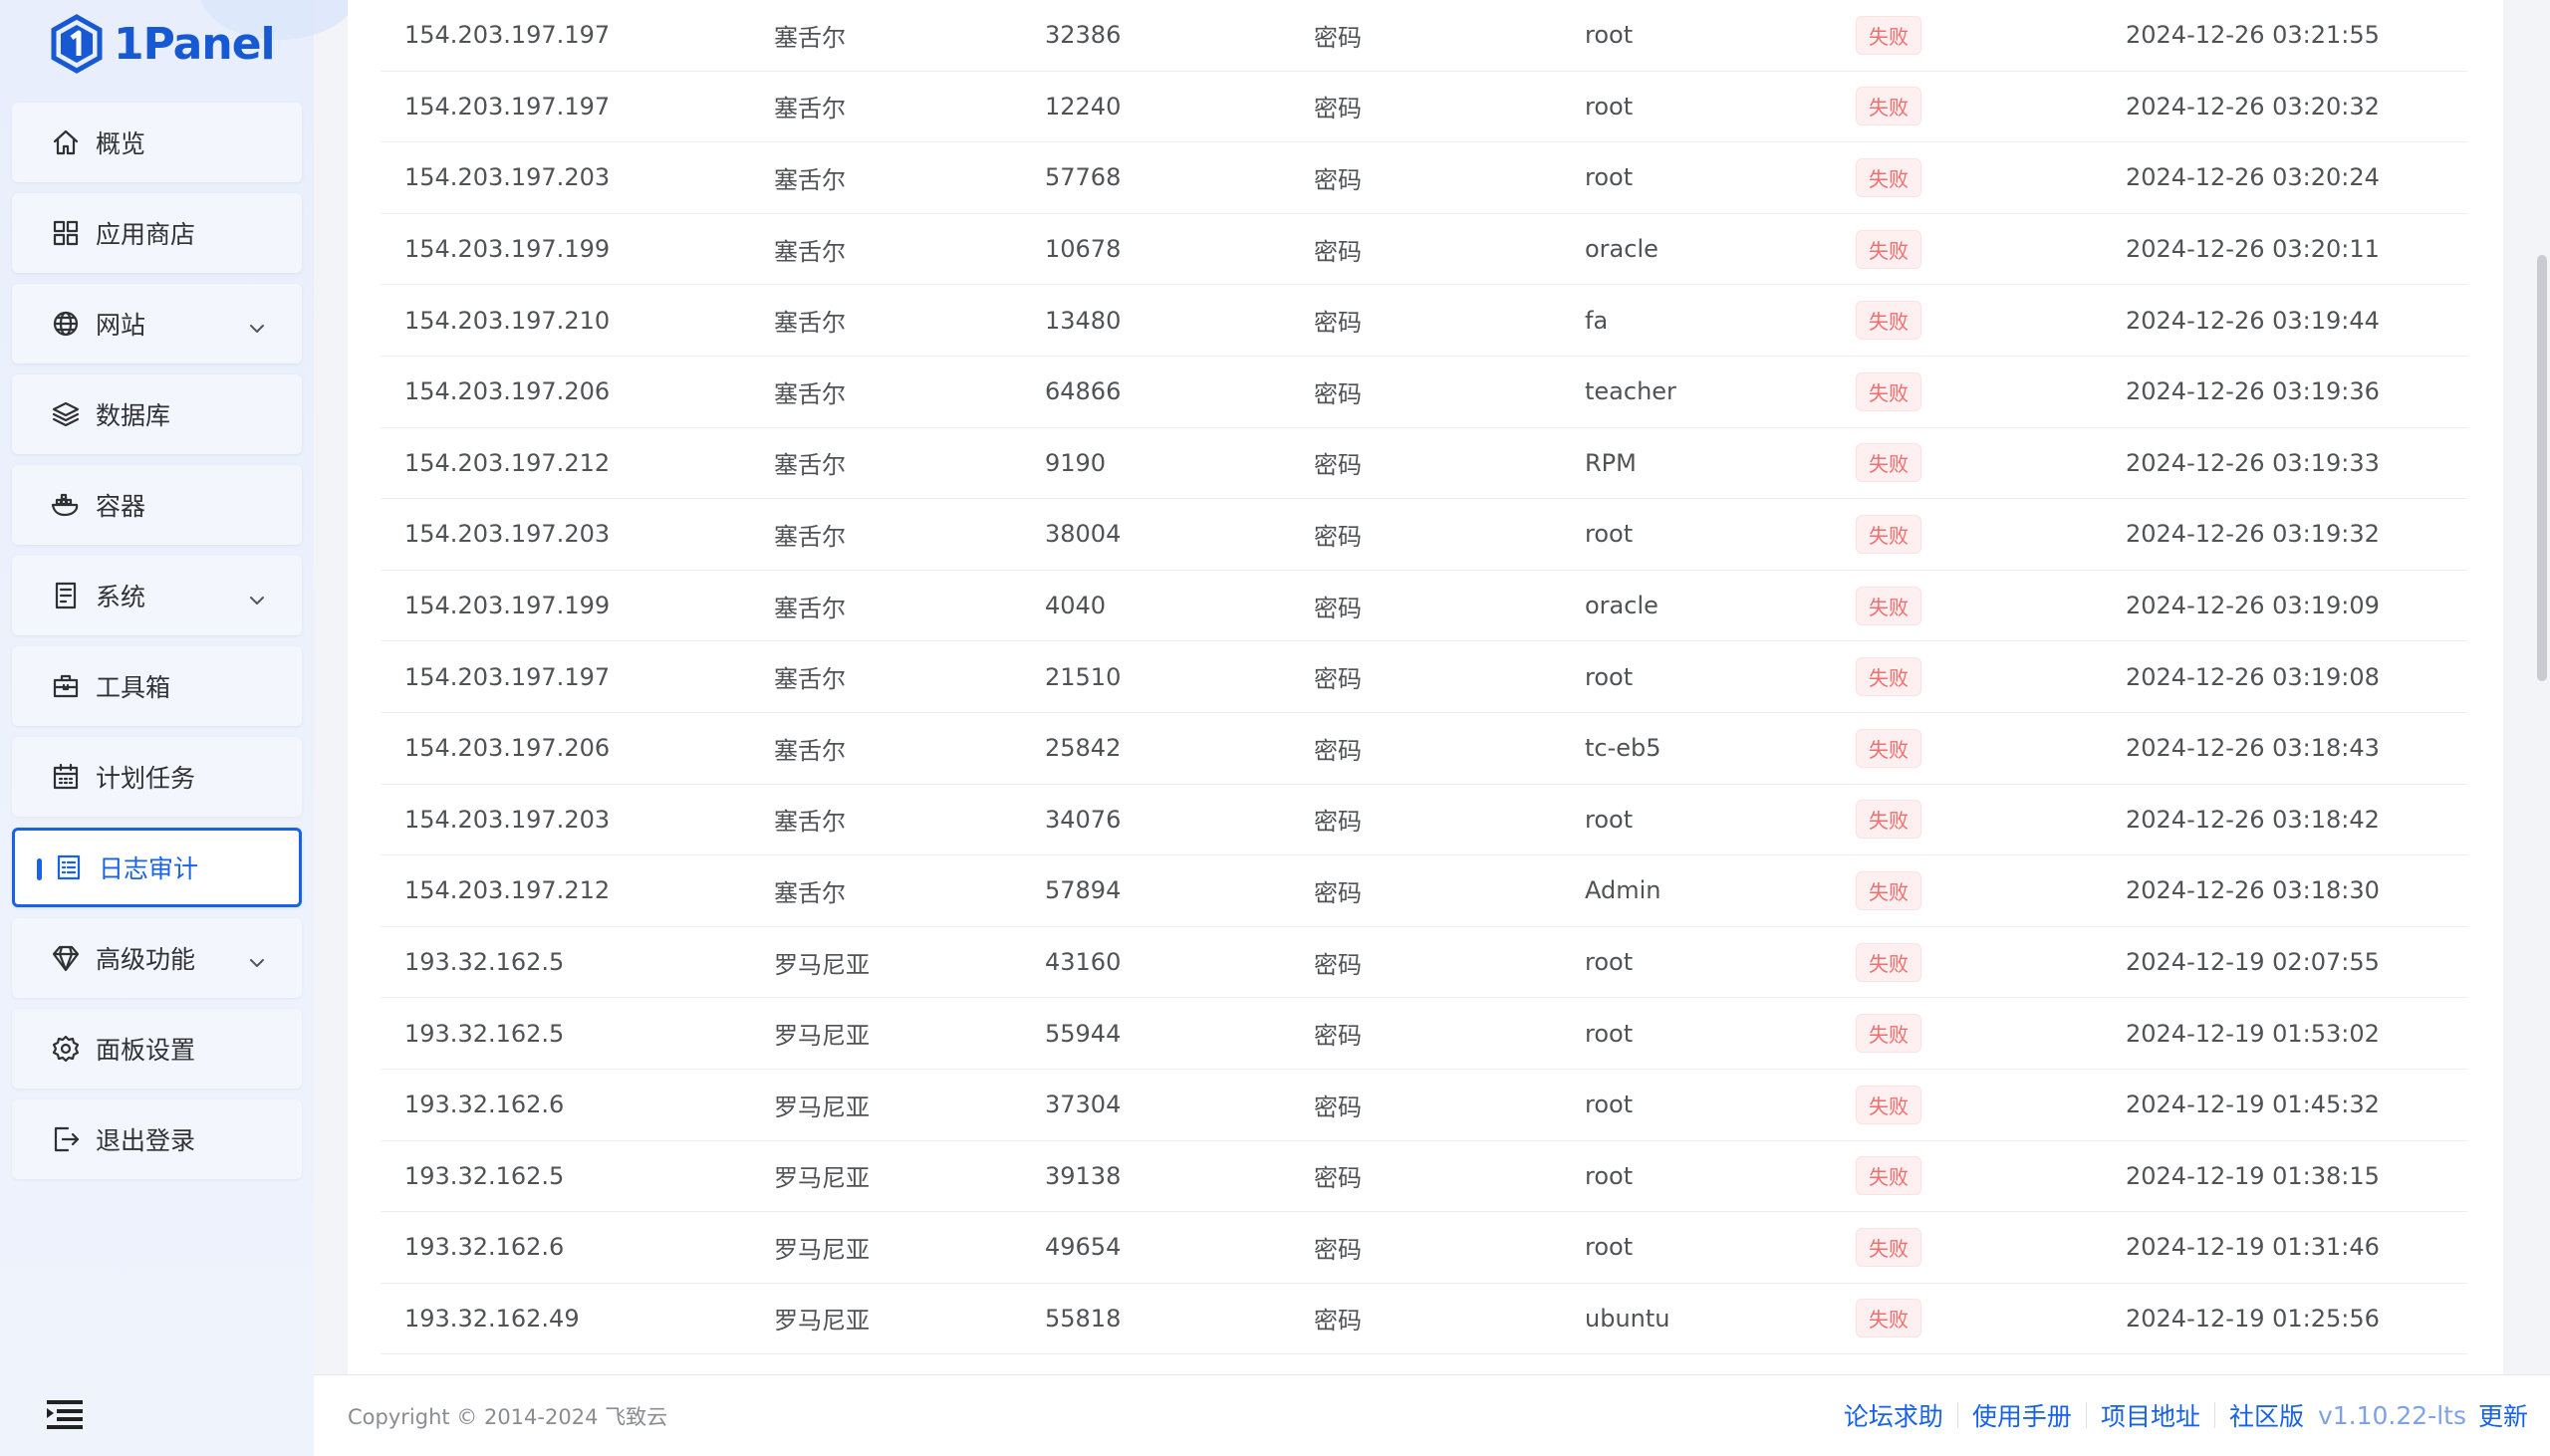  I want to click on sidebar-item-label: 容器, so click(121, 506).